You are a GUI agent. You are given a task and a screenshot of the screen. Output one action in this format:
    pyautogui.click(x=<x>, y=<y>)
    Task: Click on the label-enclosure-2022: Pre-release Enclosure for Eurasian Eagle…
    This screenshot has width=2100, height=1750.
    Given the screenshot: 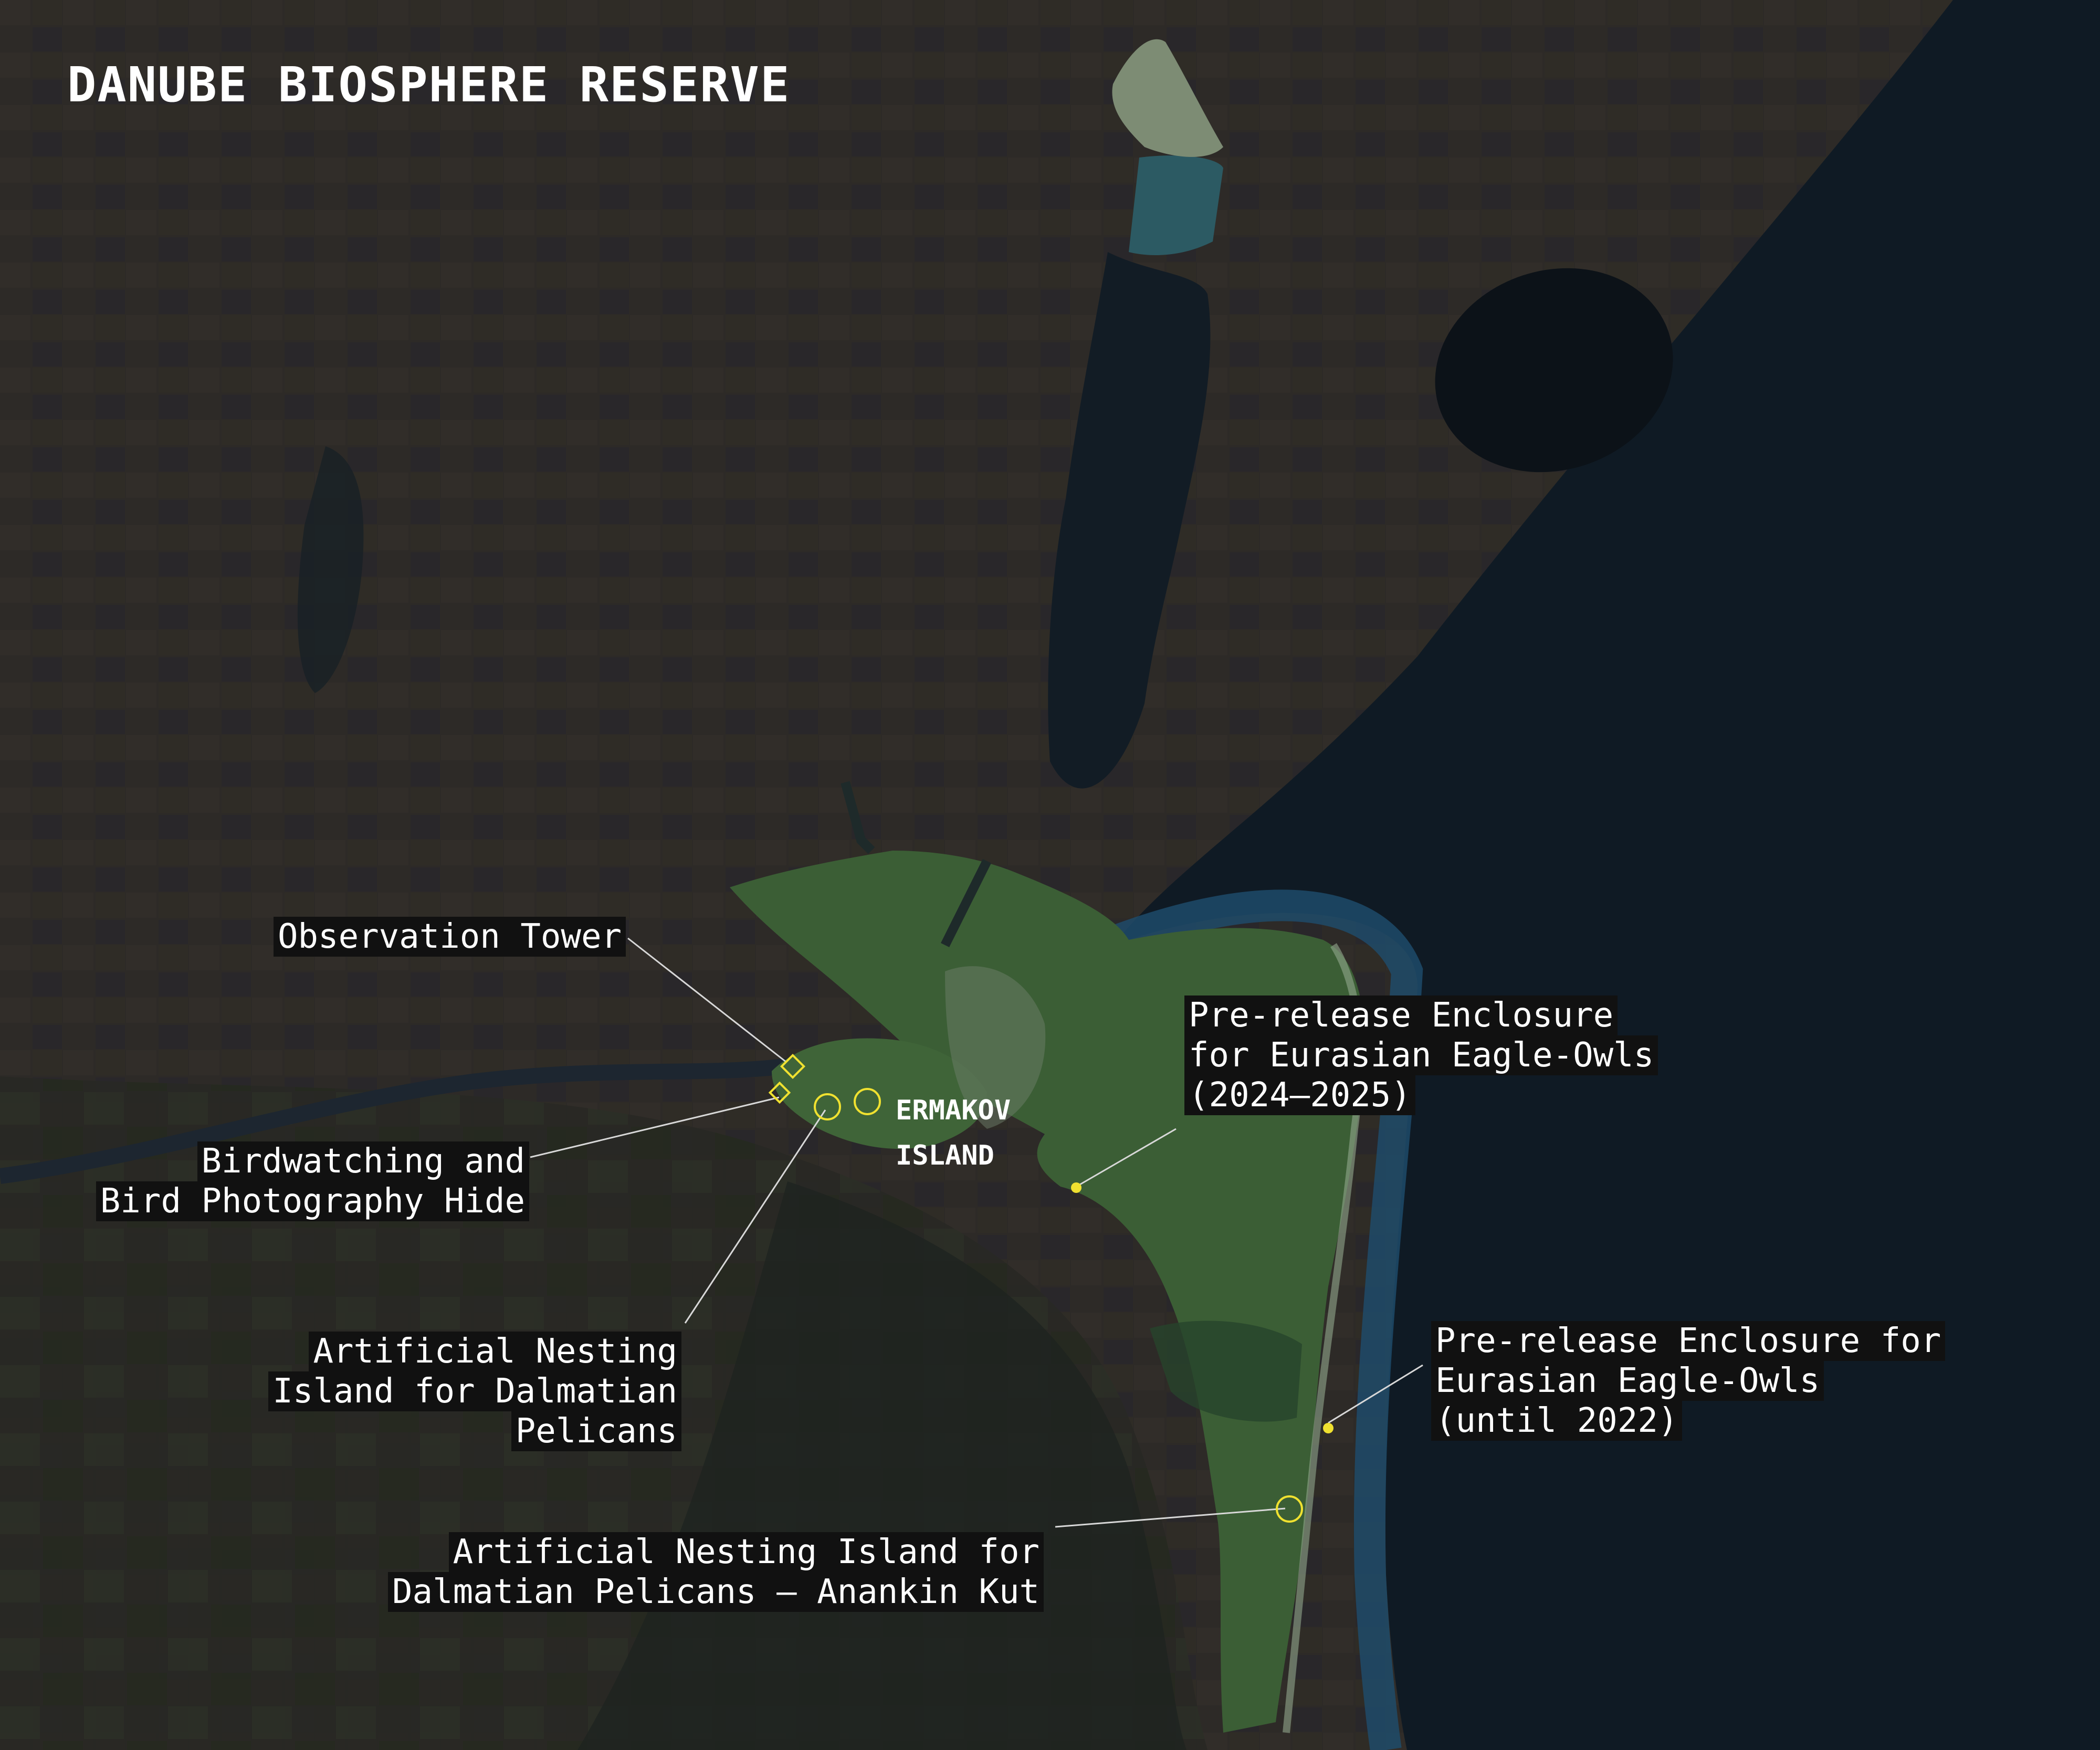 What is the action you would take?
    pyautogui.click(x=1688, y=1381)
    